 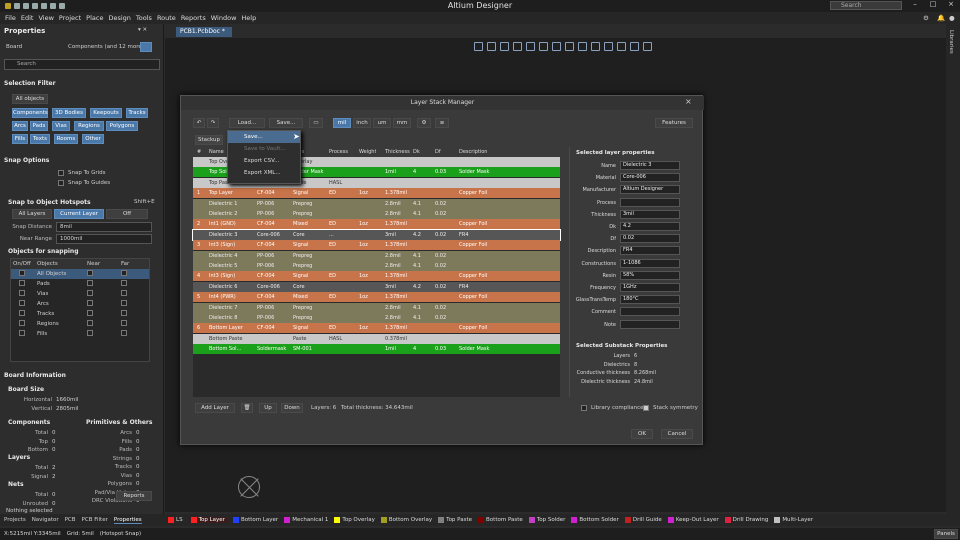 I want to click on ok-button: OK, so click(x=642, y=434).